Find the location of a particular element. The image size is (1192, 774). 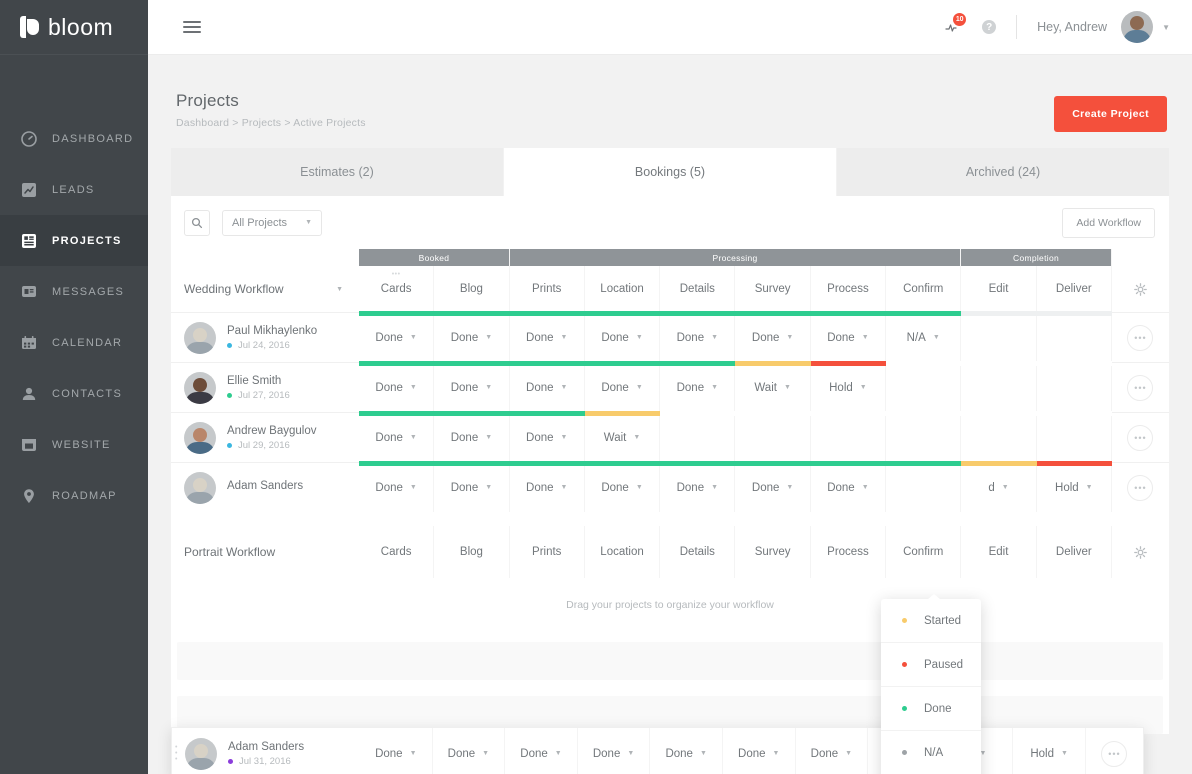

dropdown-item-started: Started is located at coordinates (931, 621).